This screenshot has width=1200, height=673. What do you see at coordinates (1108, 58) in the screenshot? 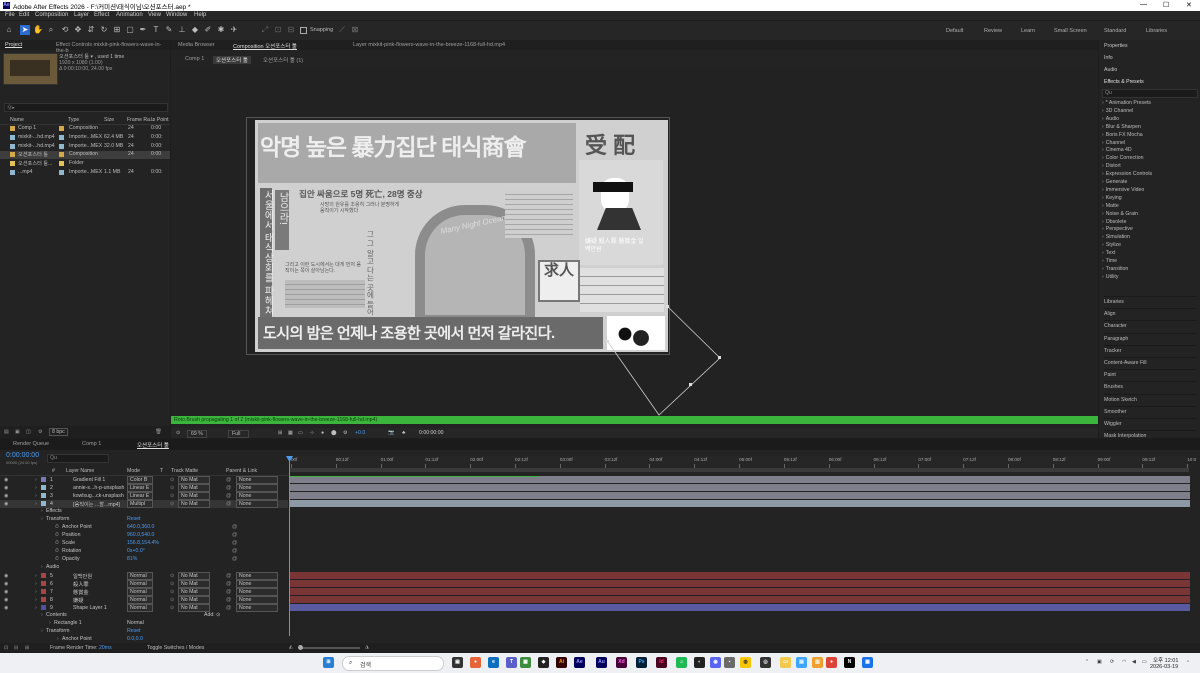
I see `panel-header-1: Info` at bounding box center [1108, 58].